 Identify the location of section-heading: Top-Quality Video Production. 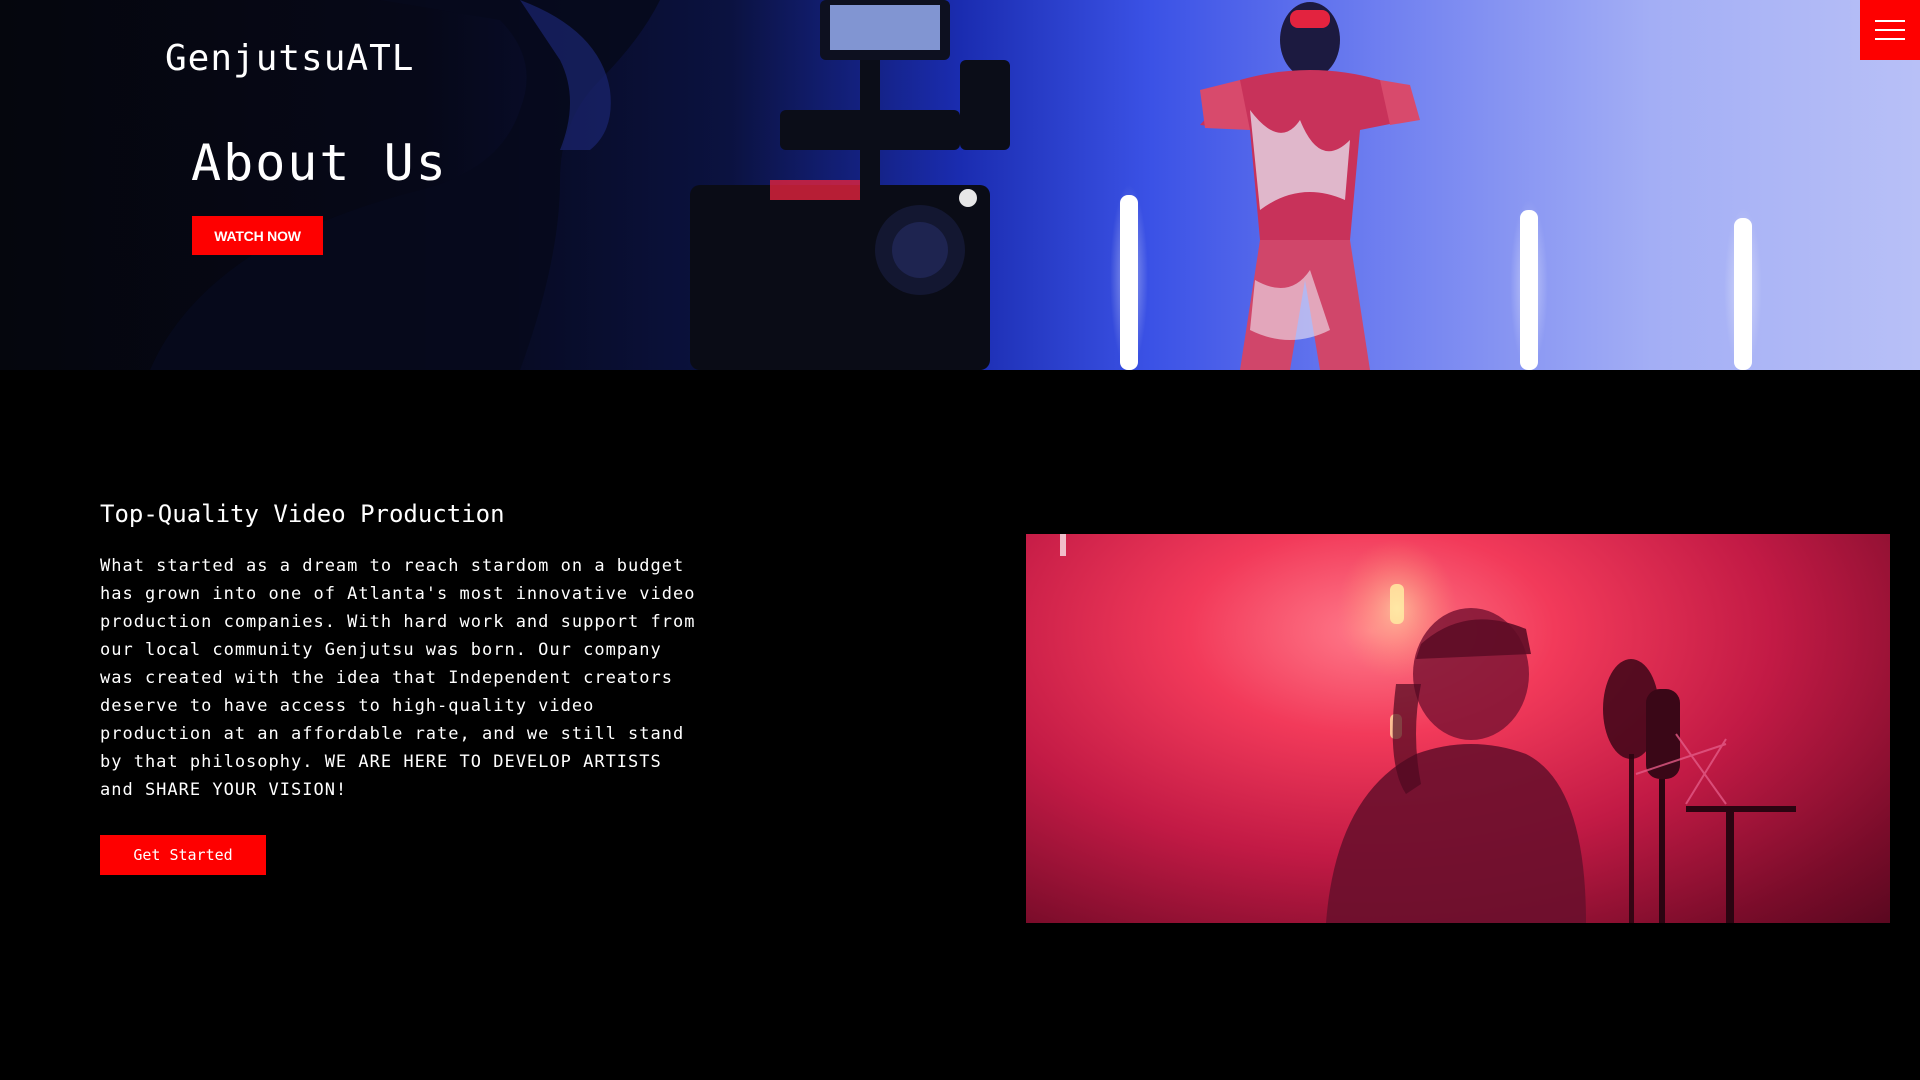
(302, 514).